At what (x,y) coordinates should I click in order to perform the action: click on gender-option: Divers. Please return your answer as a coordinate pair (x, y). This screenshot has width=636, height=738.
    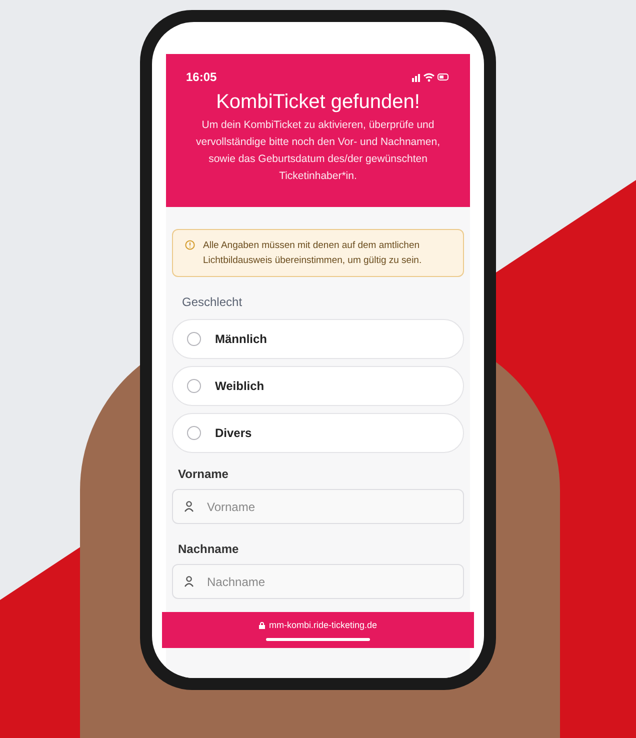
    Looking at the image, I should click on (318, 433).